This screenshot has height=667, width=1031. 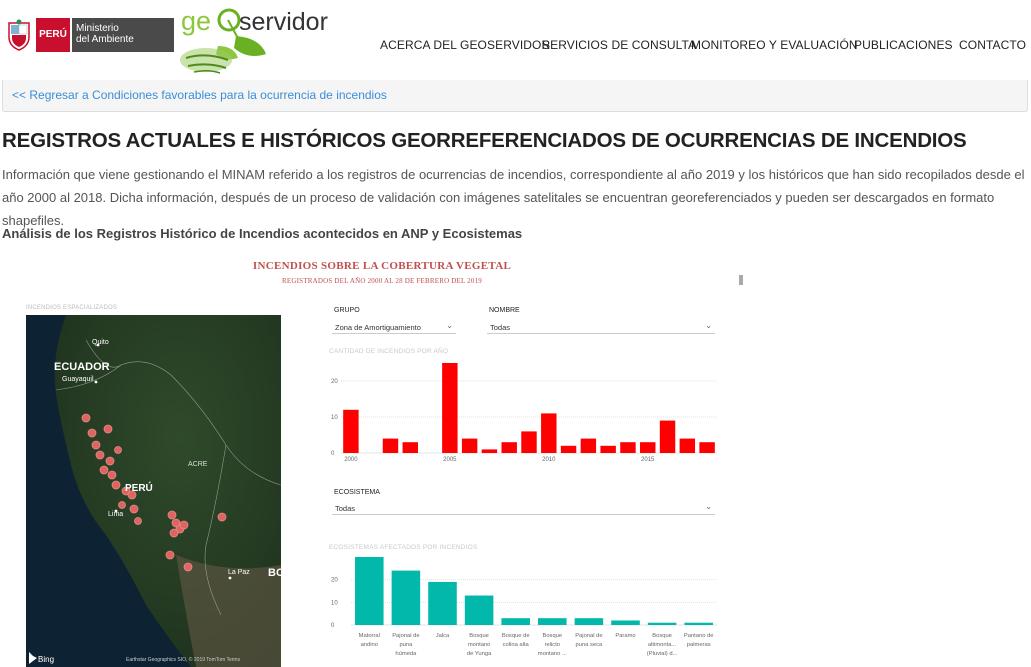 What do you see at coordinates (406, 654) in the screenshot?
I see `category-label: húmeda` at bounding box center [406, 654].